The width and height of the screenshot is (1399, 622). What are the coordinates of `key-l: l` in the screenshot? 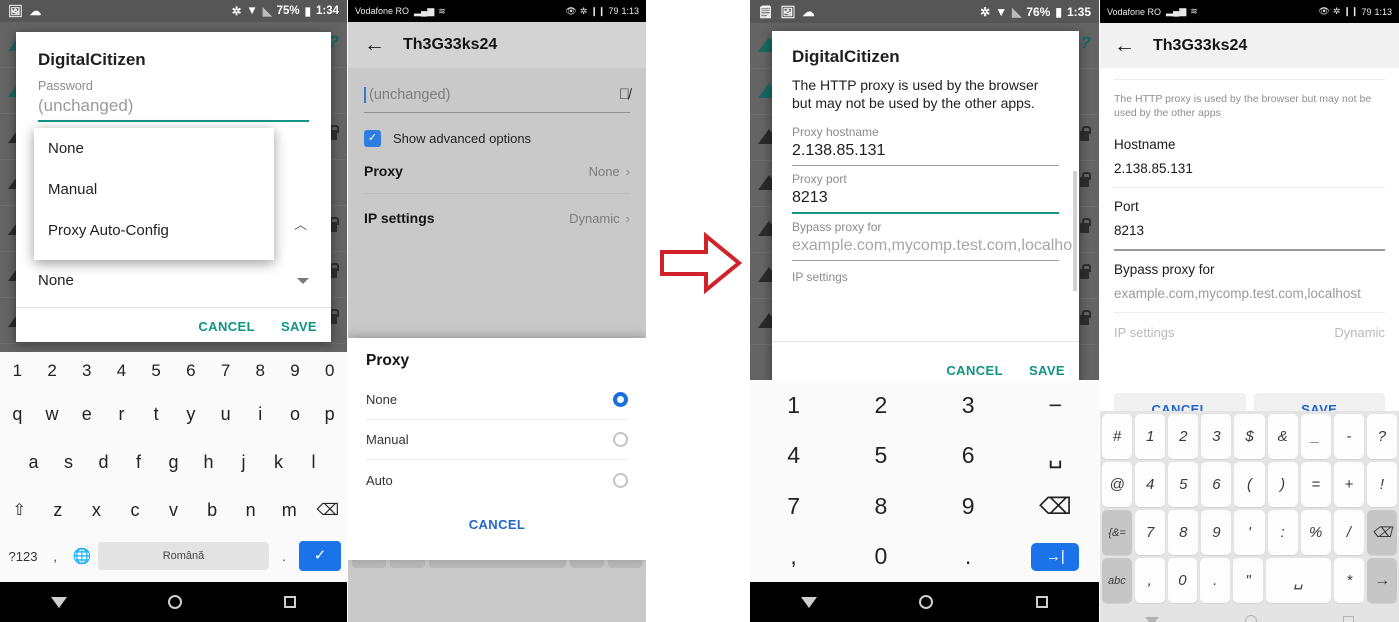 It's located at (313, 462).